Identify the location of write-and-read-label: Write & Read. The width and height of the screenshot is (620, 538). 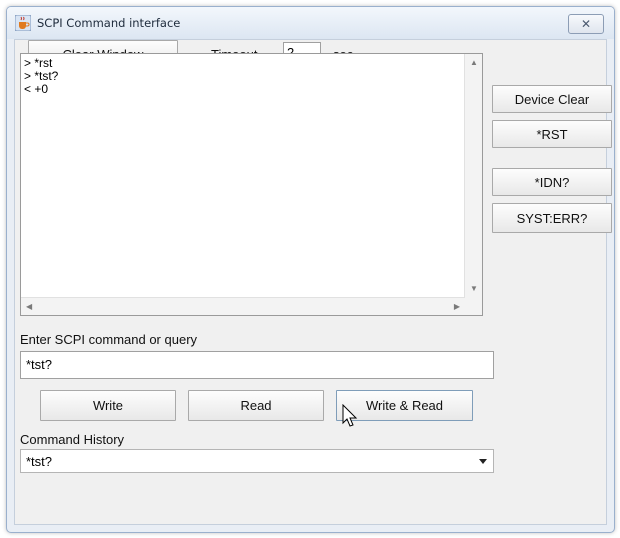
(404, 405).